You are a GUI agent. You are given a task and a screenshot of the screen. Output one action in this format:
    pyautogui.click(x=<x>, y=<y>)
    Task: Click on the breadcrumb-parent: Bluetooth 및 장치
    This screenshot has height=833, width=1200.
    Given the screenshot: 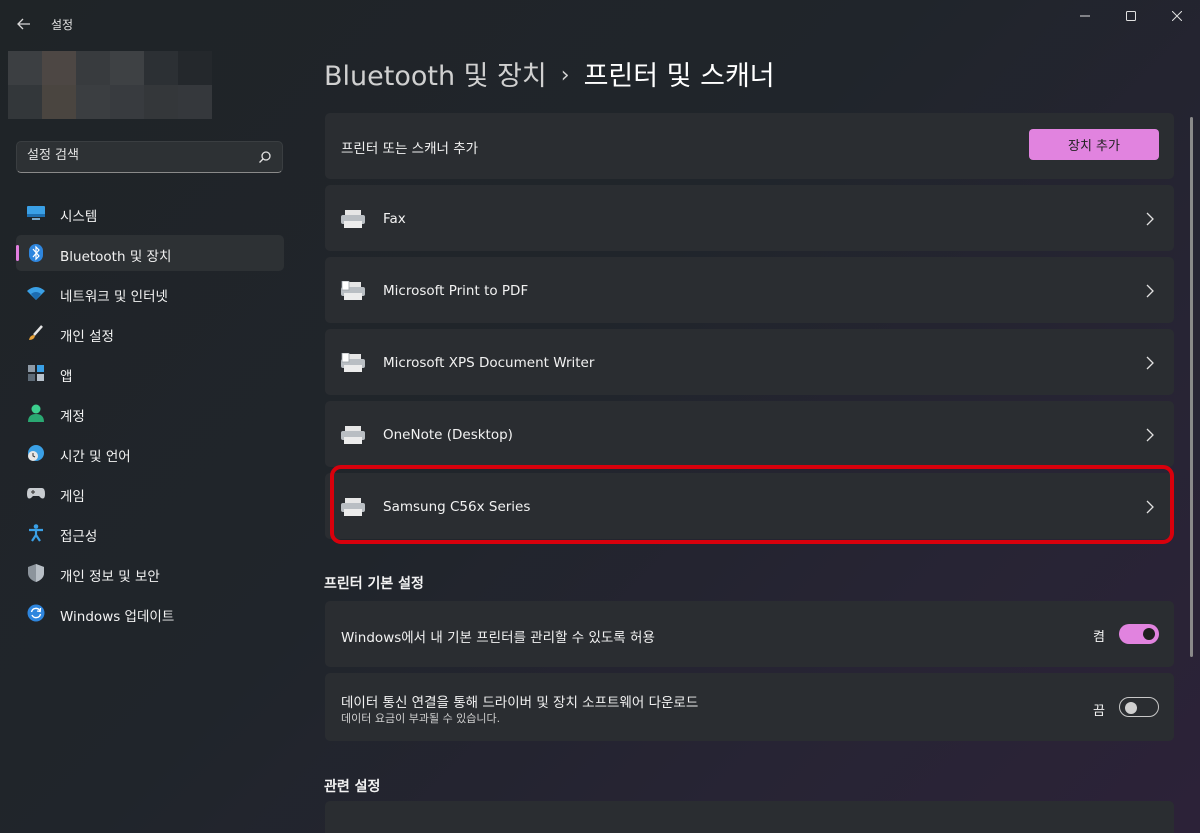 What is the action you would take?
    pyautogui.click(x=435, y=76)
    